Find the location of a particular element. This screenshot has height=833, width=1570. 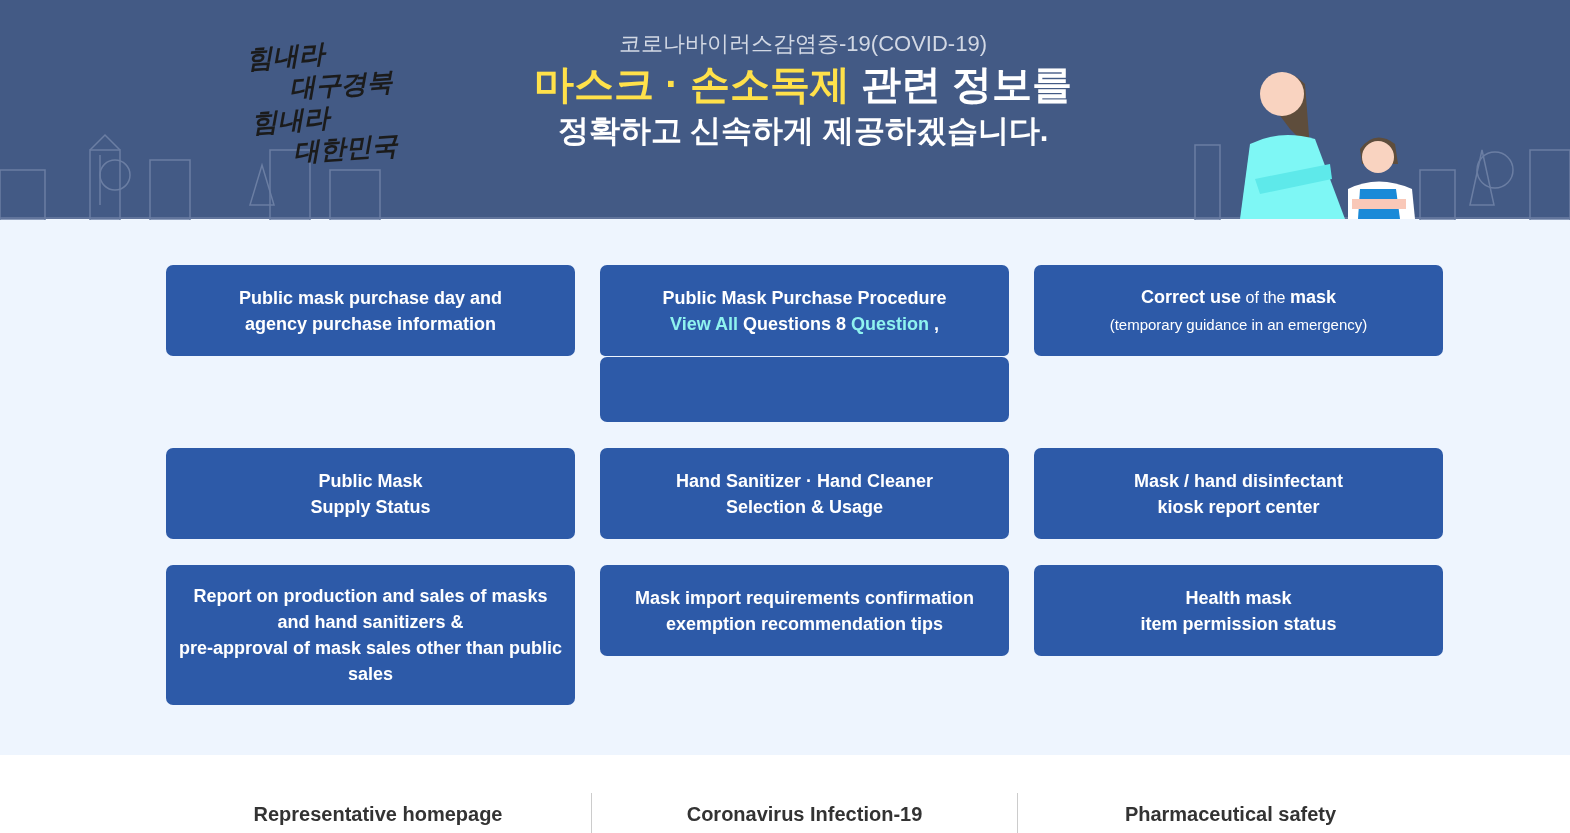

link-card: Health mask item permission status is located at coordinates (1238, 610).